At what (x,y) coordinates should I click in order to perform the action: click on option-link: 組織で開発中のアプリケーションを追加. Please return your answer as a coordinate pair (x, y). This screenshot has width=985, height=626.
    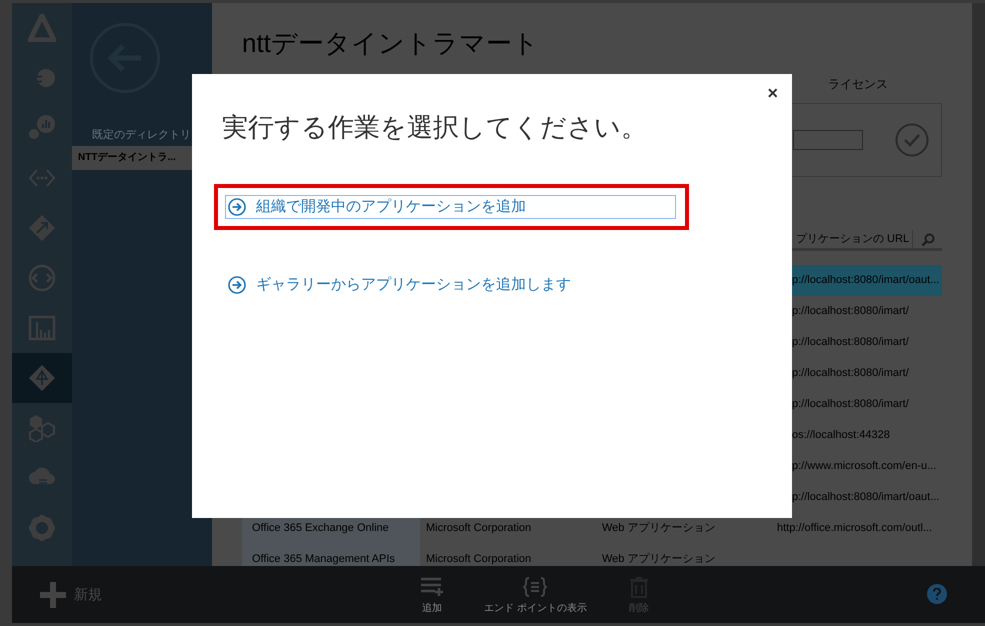
    Looking at the image, I should click on (450, 207).